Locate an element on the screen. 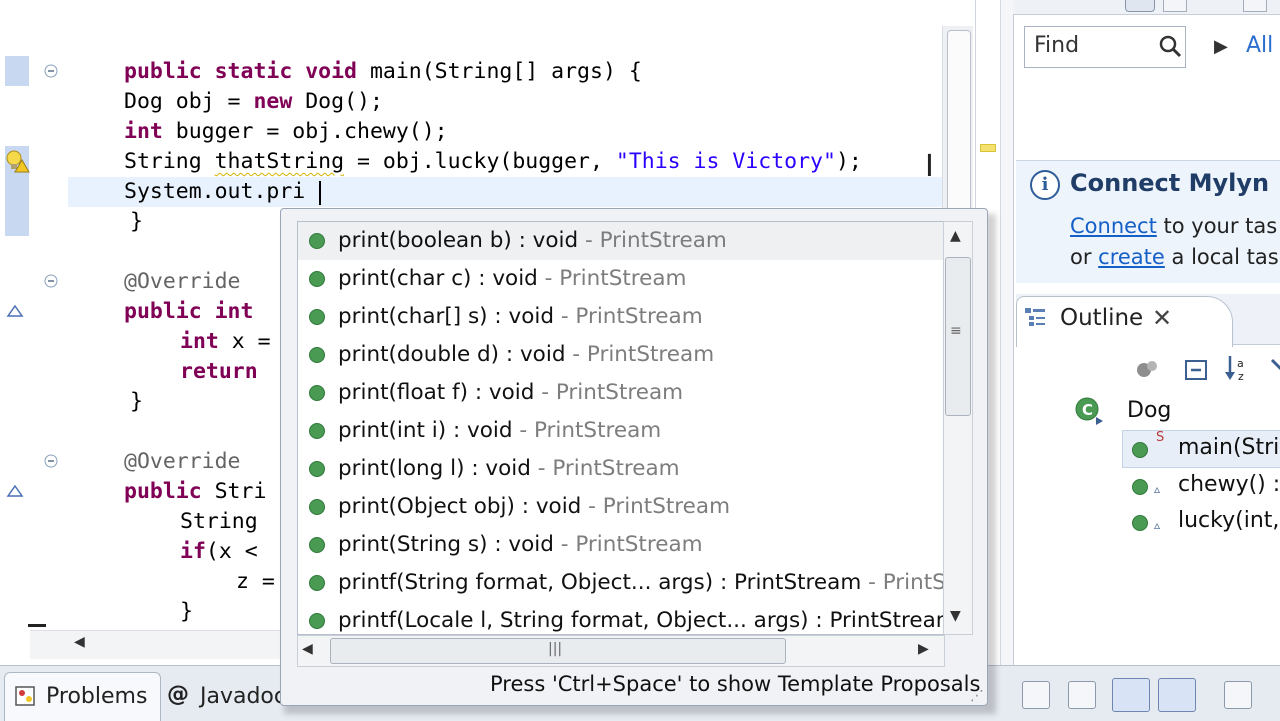  mylyn-text: or is located at coordinates (1084, 257).